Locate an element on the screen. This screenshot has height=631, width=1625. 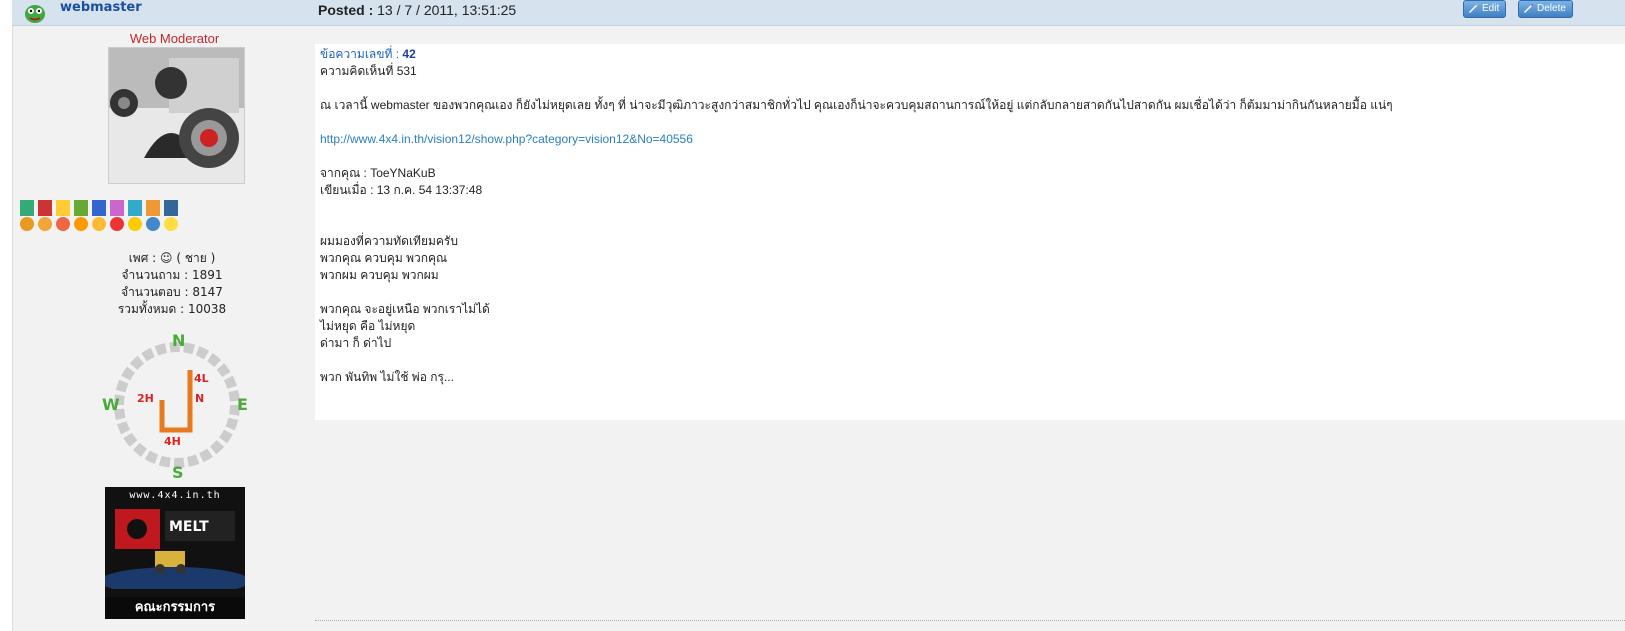
total-count: รวมทั้งหมด : 10038 is located at coordinates (172, 309).